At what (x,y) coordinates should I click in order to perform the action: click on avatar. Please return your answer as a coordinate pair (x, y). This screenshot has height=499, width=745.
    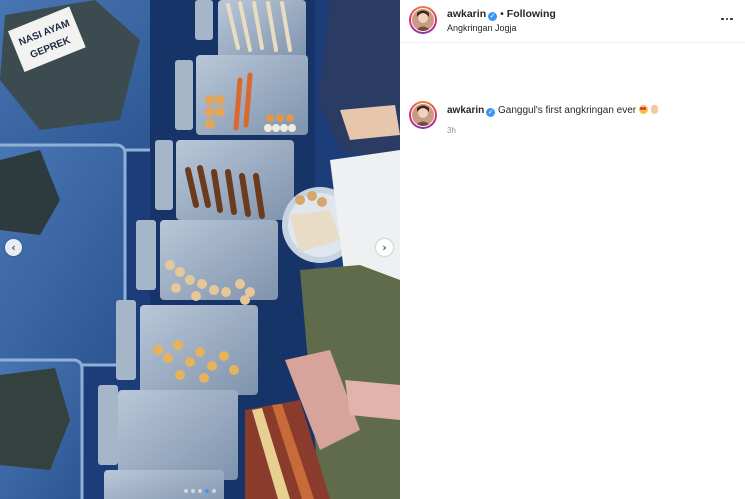
    Looking at the image, I should click on (423, 20).